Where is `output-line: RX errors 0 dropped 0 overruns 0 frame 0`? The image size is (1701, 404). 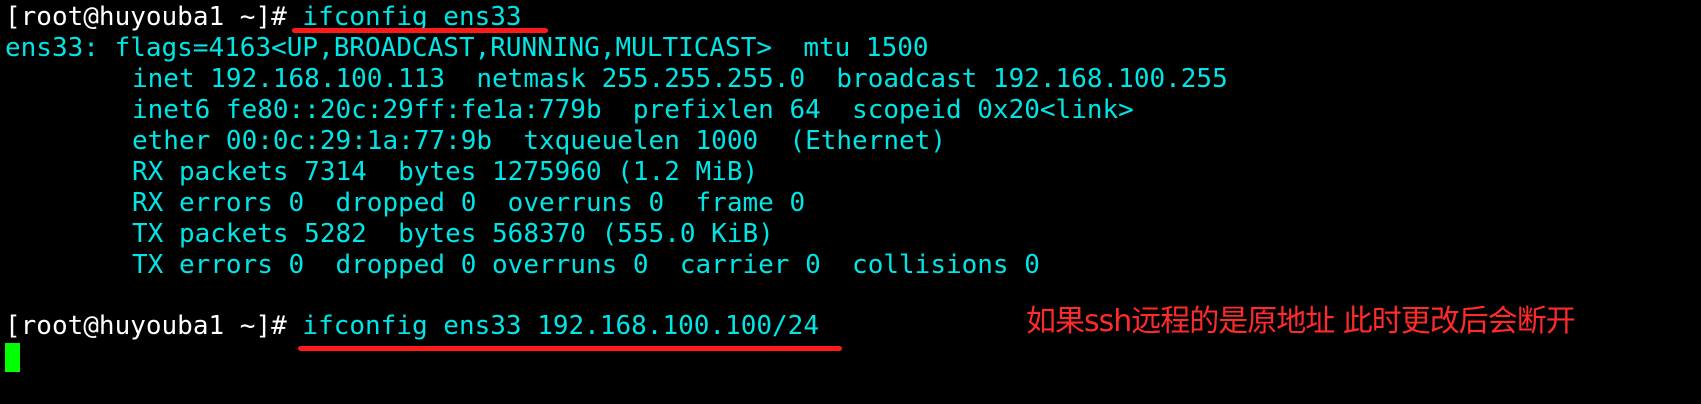
output-line: RX errors 0 dropped 0 overruns 0 frame 0 is located at coordinates (469, 203).